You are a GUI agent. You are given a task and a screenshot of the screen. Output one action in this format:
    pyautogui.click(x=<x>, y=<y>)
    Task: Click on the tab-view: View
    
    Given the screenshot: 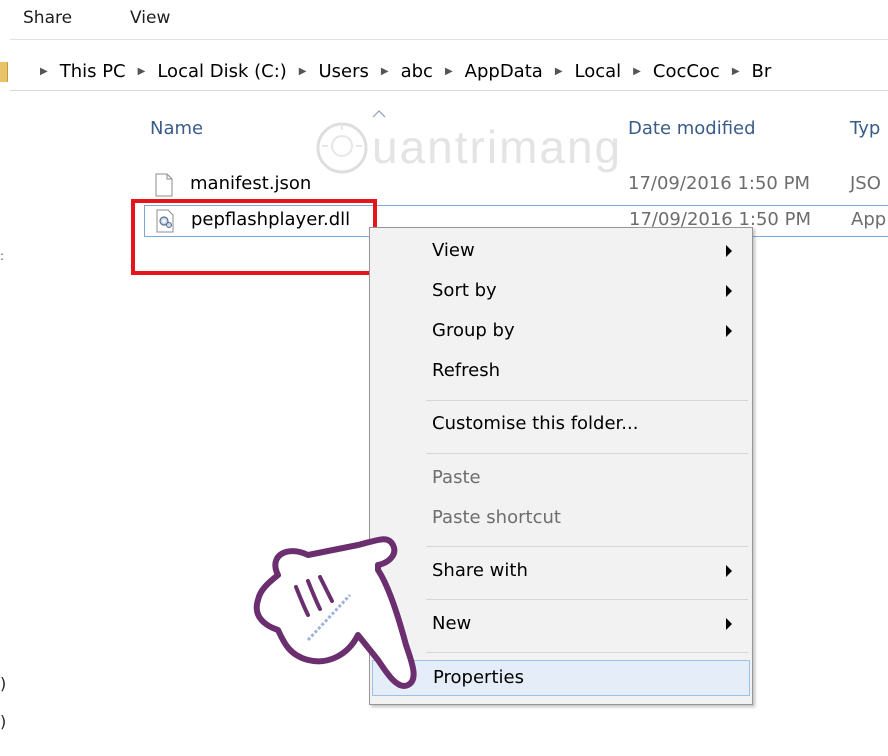 What is the action you would take?
    pyautogui.click(x=150, y=18)
    